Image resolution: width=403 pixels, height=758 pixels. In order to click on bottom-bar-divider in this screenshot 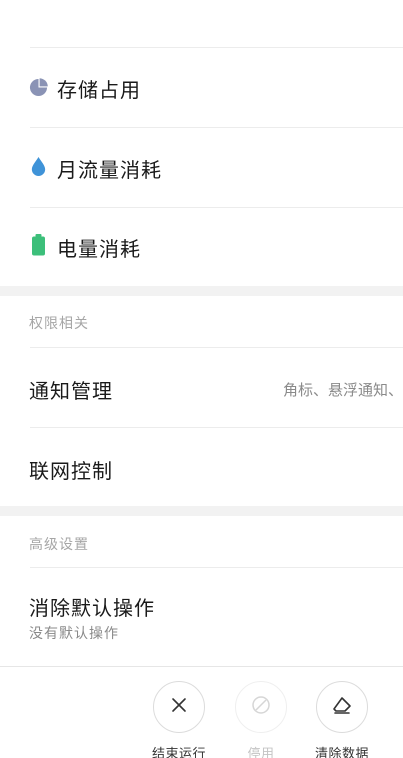, I will do `click(201, 666)`.